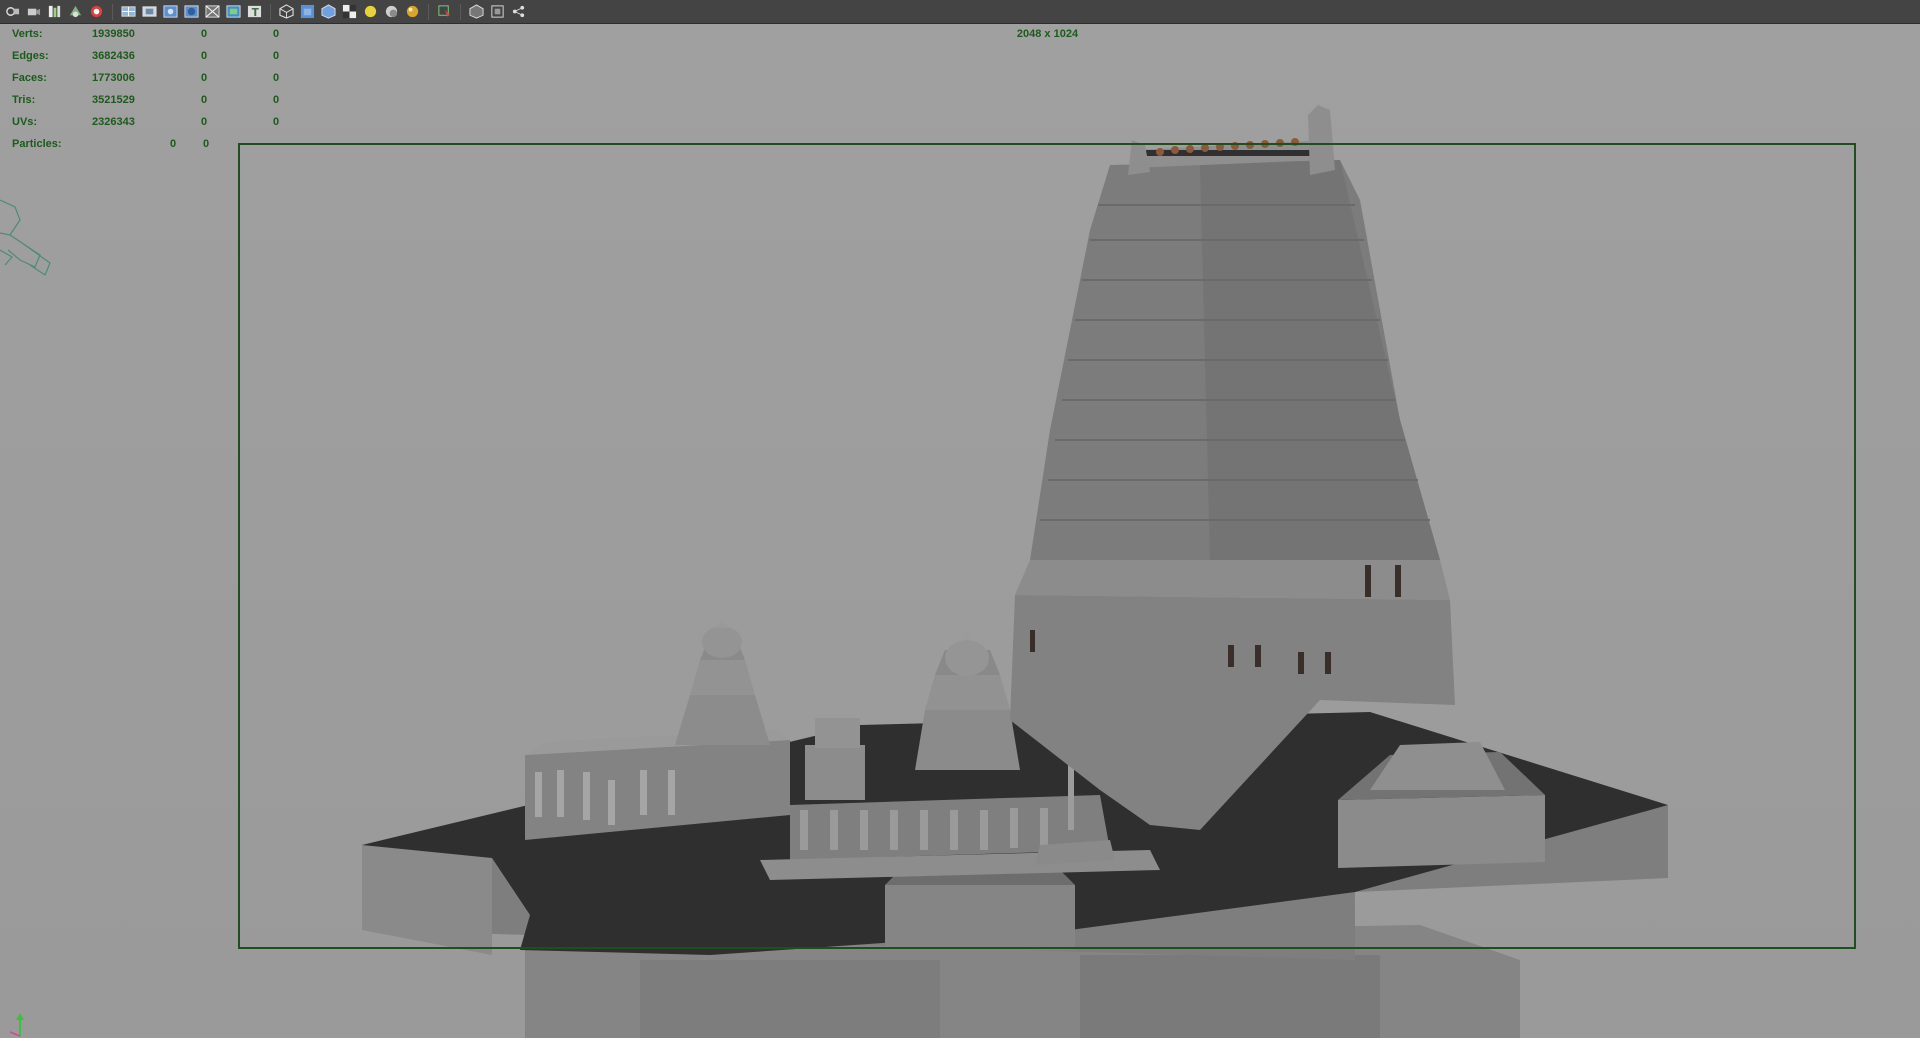 The height and width of the screenshot is (1038, 1920). I want to click on viewport-panel-toolbar: T, so click(960, 12).